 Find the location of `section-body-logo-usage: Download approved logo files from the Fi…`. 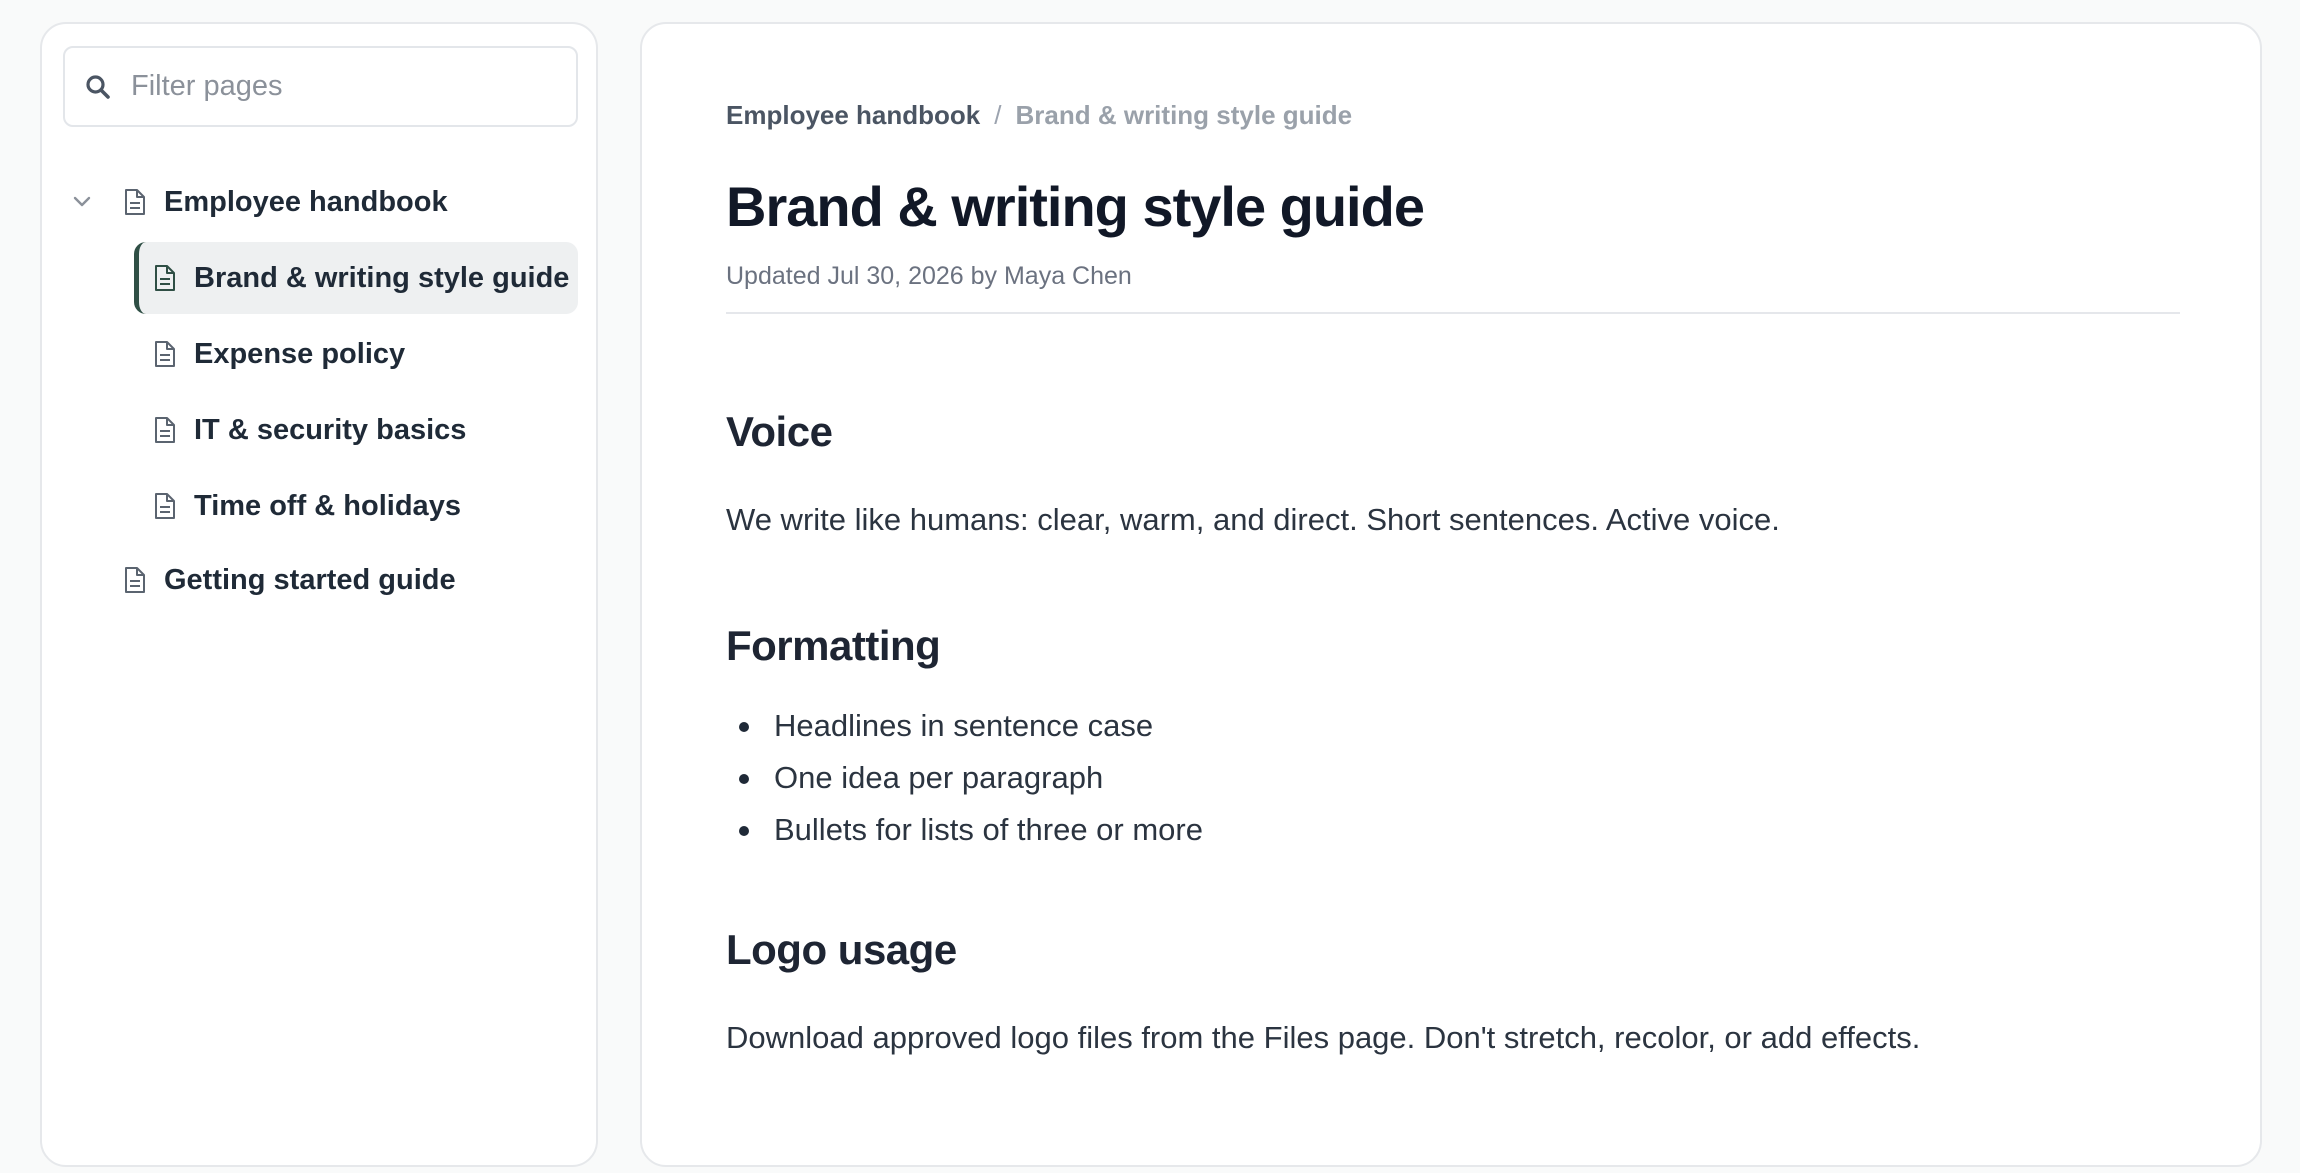

section-body-logo-usage: Download approved logo files from the Fi… is located at coordinates (1323, 1037).